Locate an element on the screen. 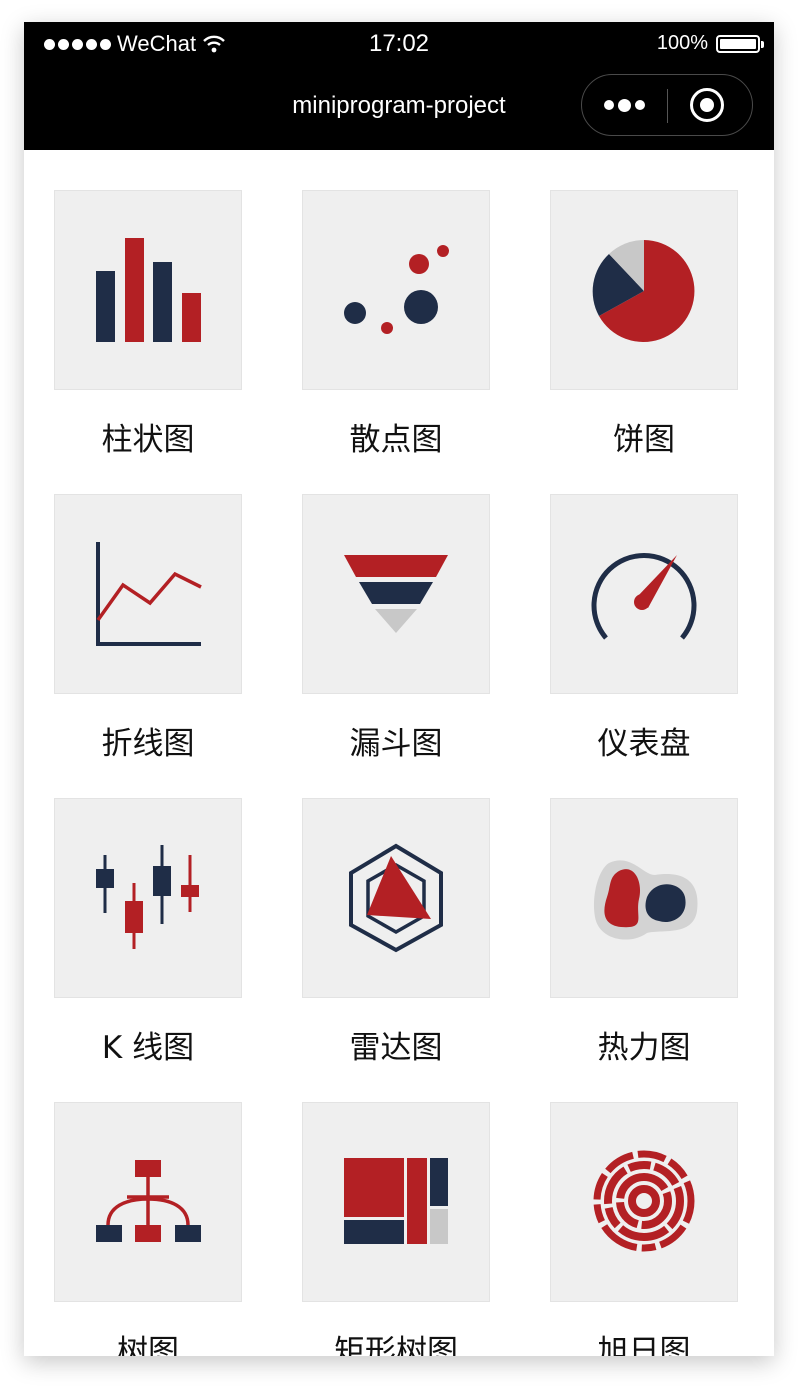 The width and height of the screenshot is (800, 1388). chart-label: 热力图 is located at coordinates (644, 1048).